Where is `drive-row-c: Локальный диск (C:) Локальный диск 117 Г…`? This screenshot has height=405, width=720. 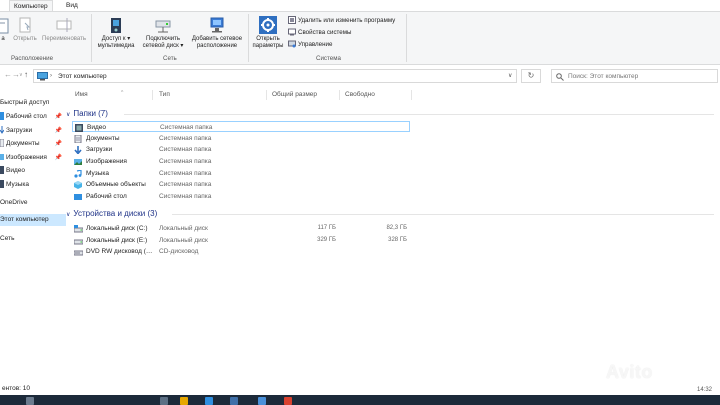 drive-row-c: Локальный диск (C:) Локальный диск 117 Г… is located at coordinates (241, 228).